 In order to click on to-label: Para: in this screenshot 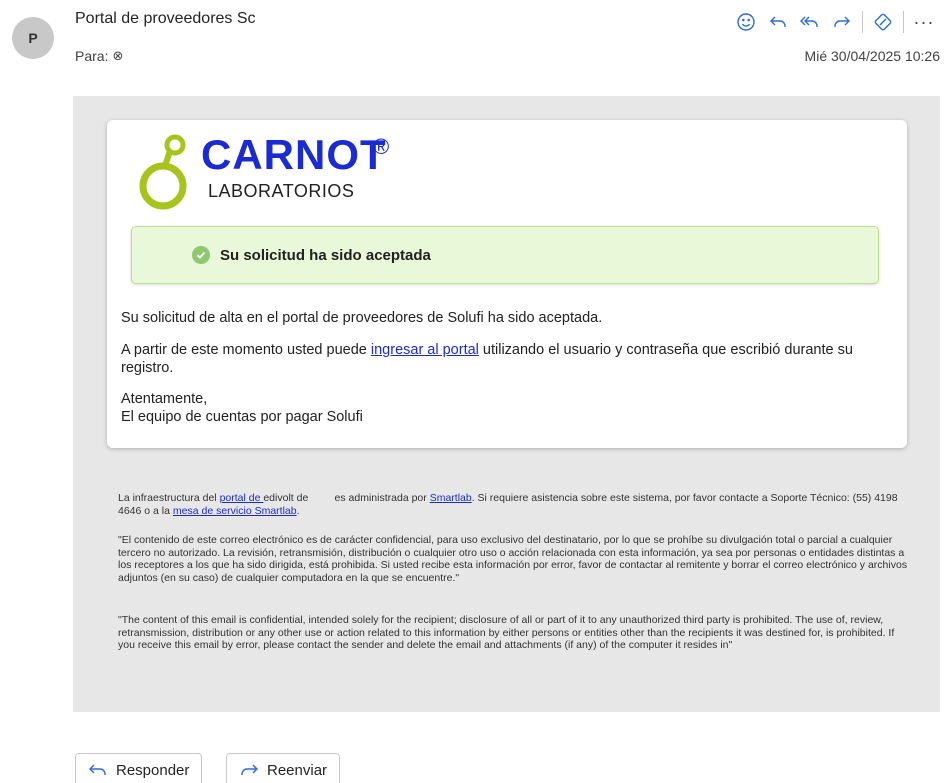, I will do `click(92, 56)`.